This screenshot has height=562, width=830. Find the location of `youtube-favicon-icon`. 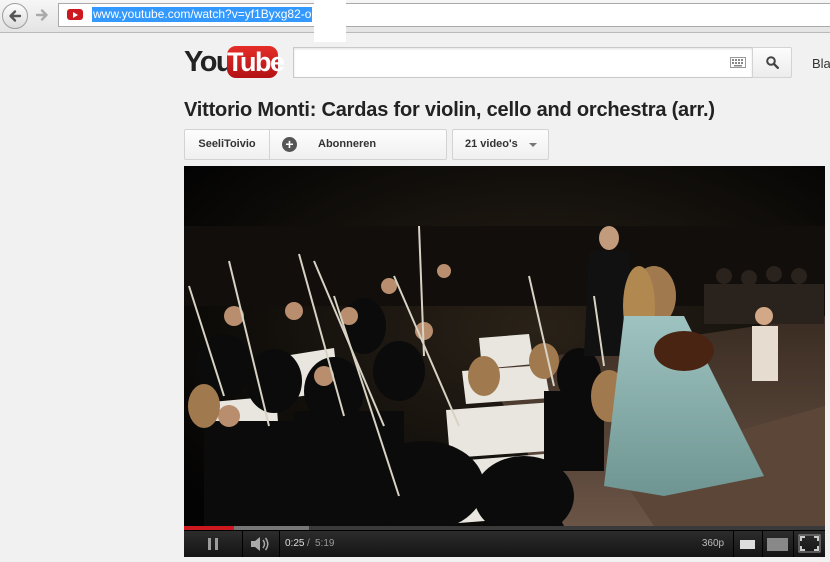

youtube-favicon-icon is located at coordinates (75, 14).